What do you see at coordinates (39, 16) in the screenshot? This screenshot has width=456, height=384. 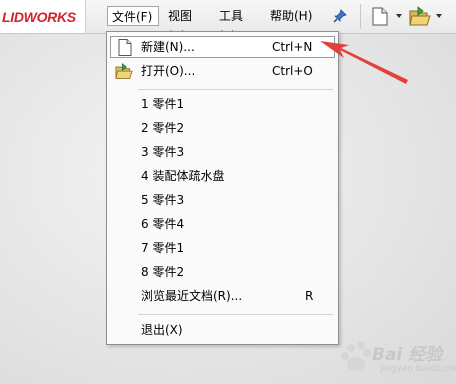 I see `logo-text: LIDWORKS` at bounding box center [39, 16].